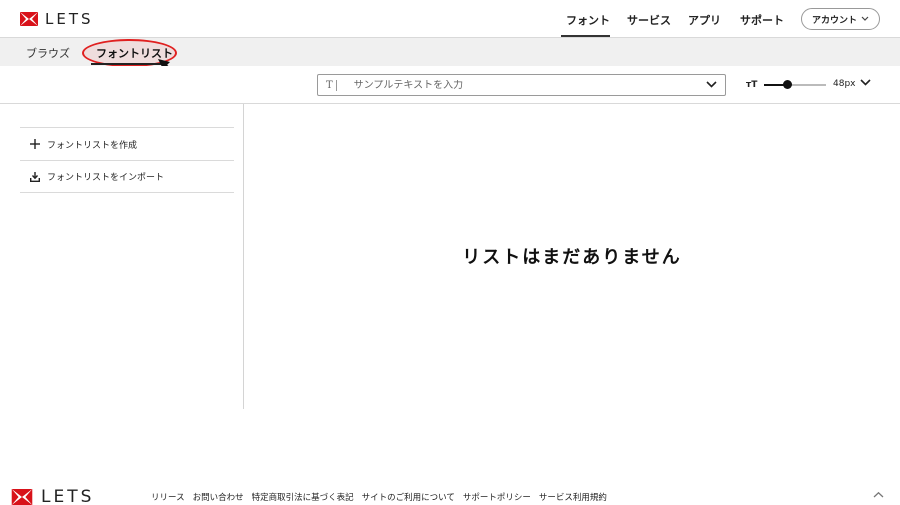 The image size is (900, 505). I want to click on footer-link-contact: お問い合わせ, so click(218, 497).